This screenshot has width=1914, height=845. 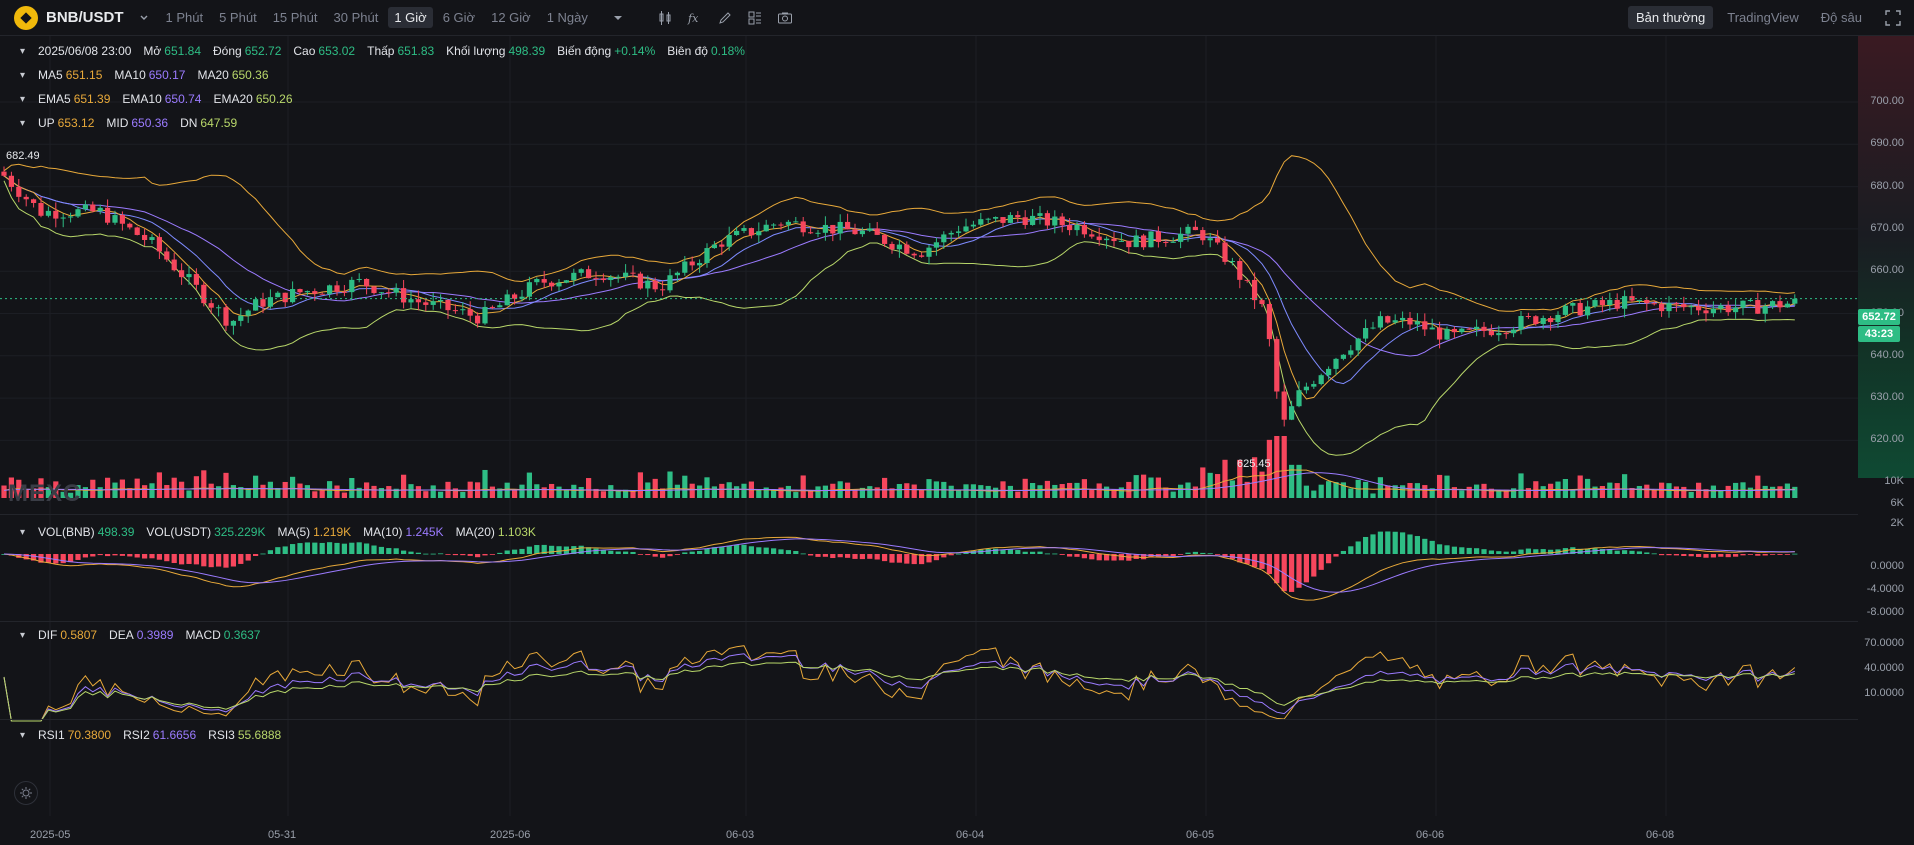 I want to click on interval-tab: 15 Phút, so click(x=295, y=17).